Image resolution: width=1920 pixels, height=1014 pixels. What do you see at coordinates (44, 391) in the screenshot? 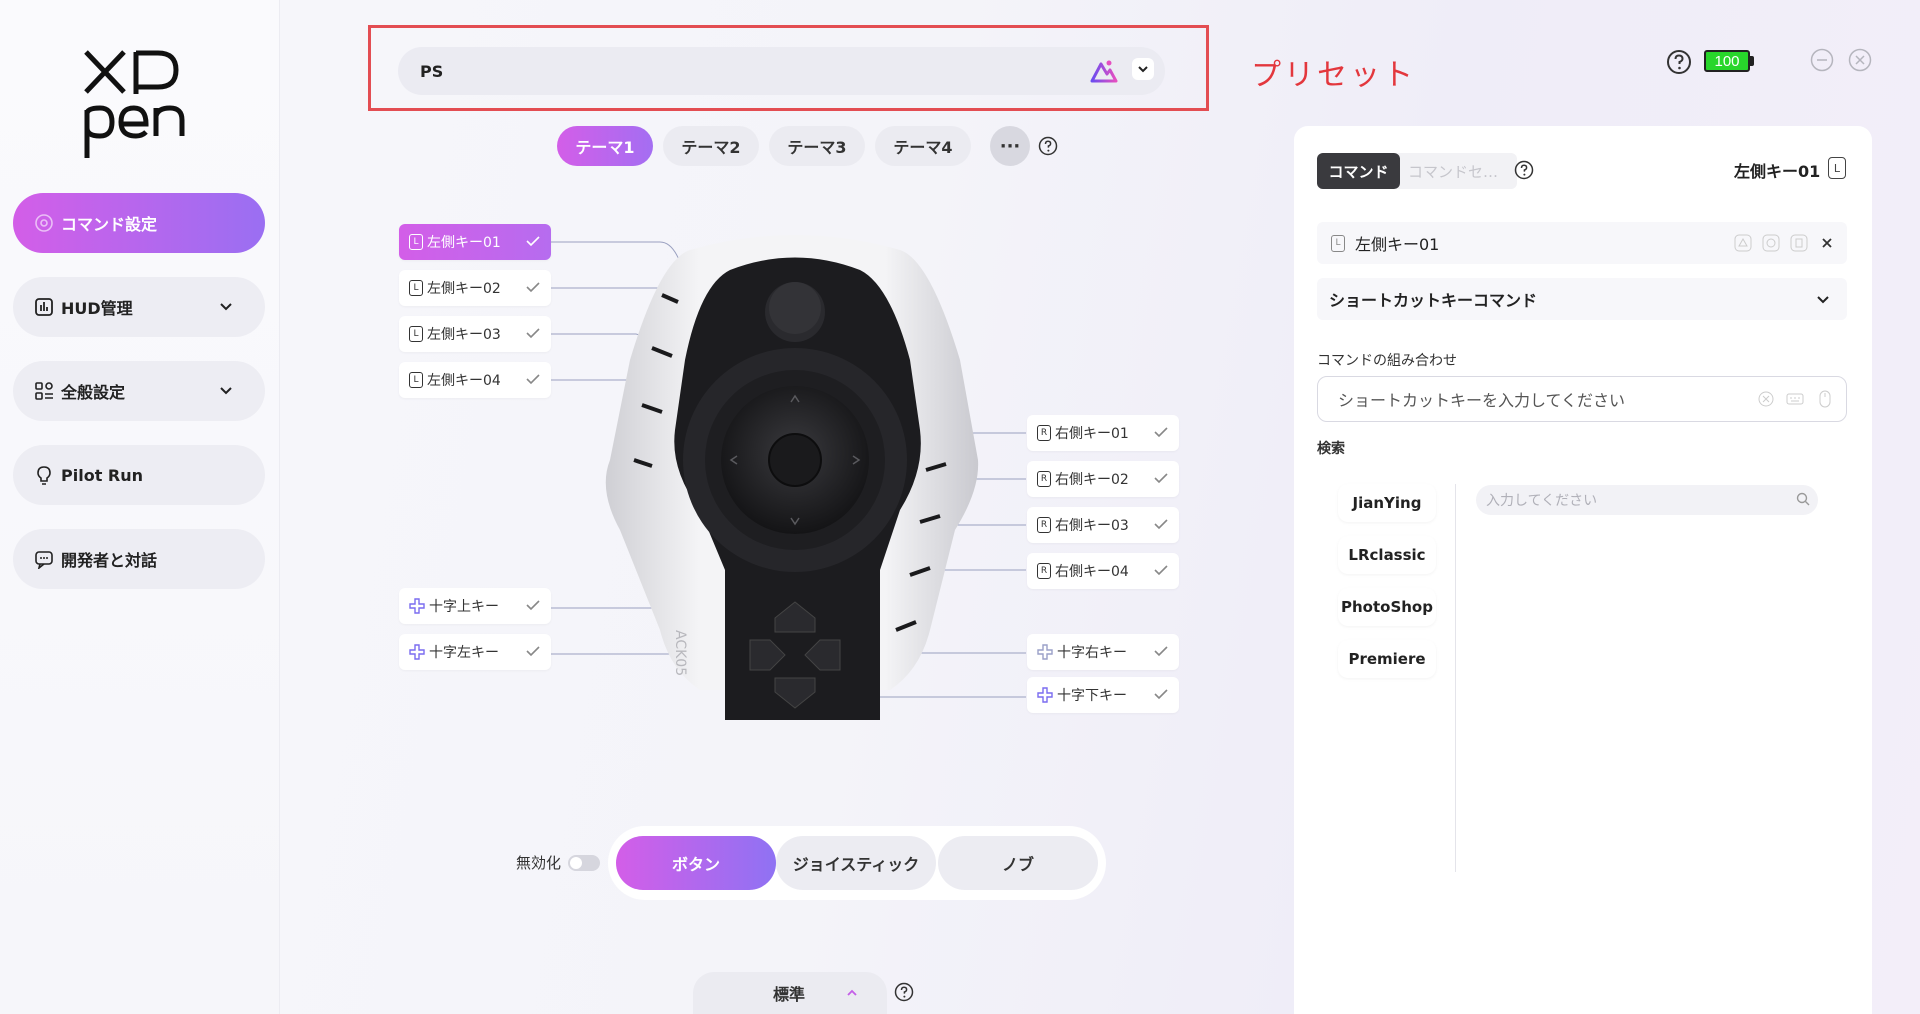
I see `grid-icon` at bounding box center [44, 391].